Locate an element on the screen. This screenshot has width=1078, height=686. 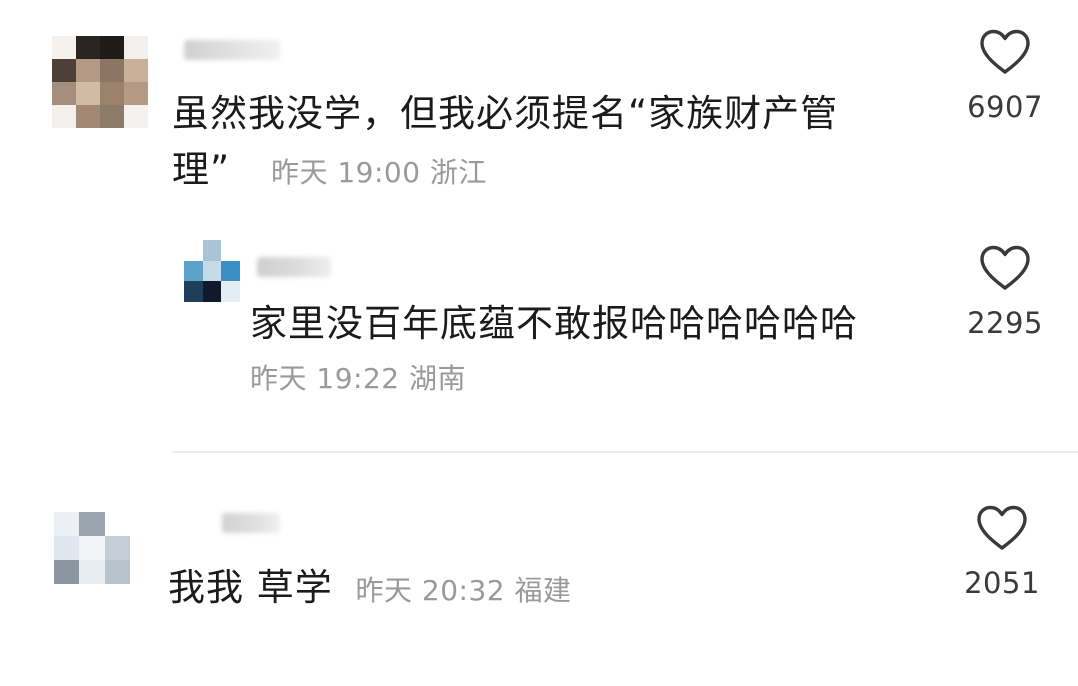
comment-meta: 昨天 19:00 浙江 is located at coordinates (378, 172).